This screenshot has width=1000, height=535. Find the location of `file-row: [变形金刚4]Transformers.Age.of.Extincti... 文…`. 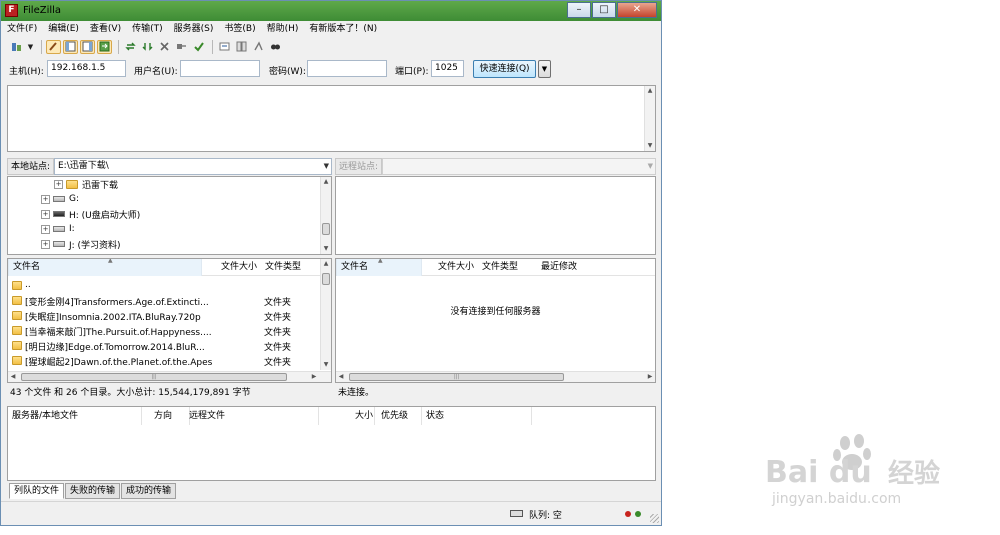

file-row: [变形金刚4]Transformers.Age.of.Extincti... 文… is located at coordinates (169, 300).